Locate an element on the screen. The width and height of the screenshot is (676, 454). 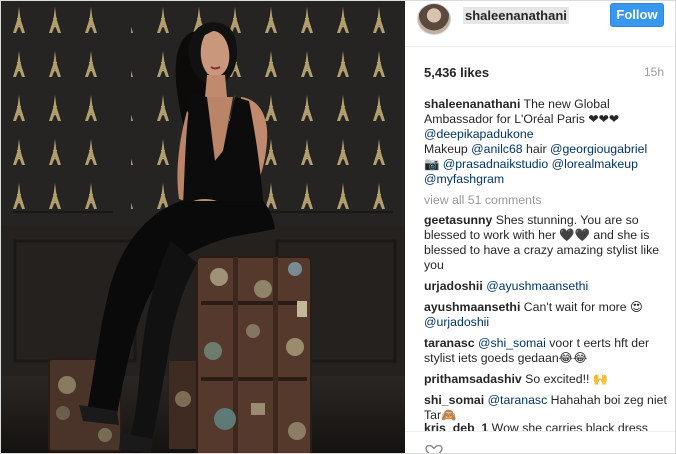
comment-text: So excited!! 🙌 is located at coordinates (565, 379).